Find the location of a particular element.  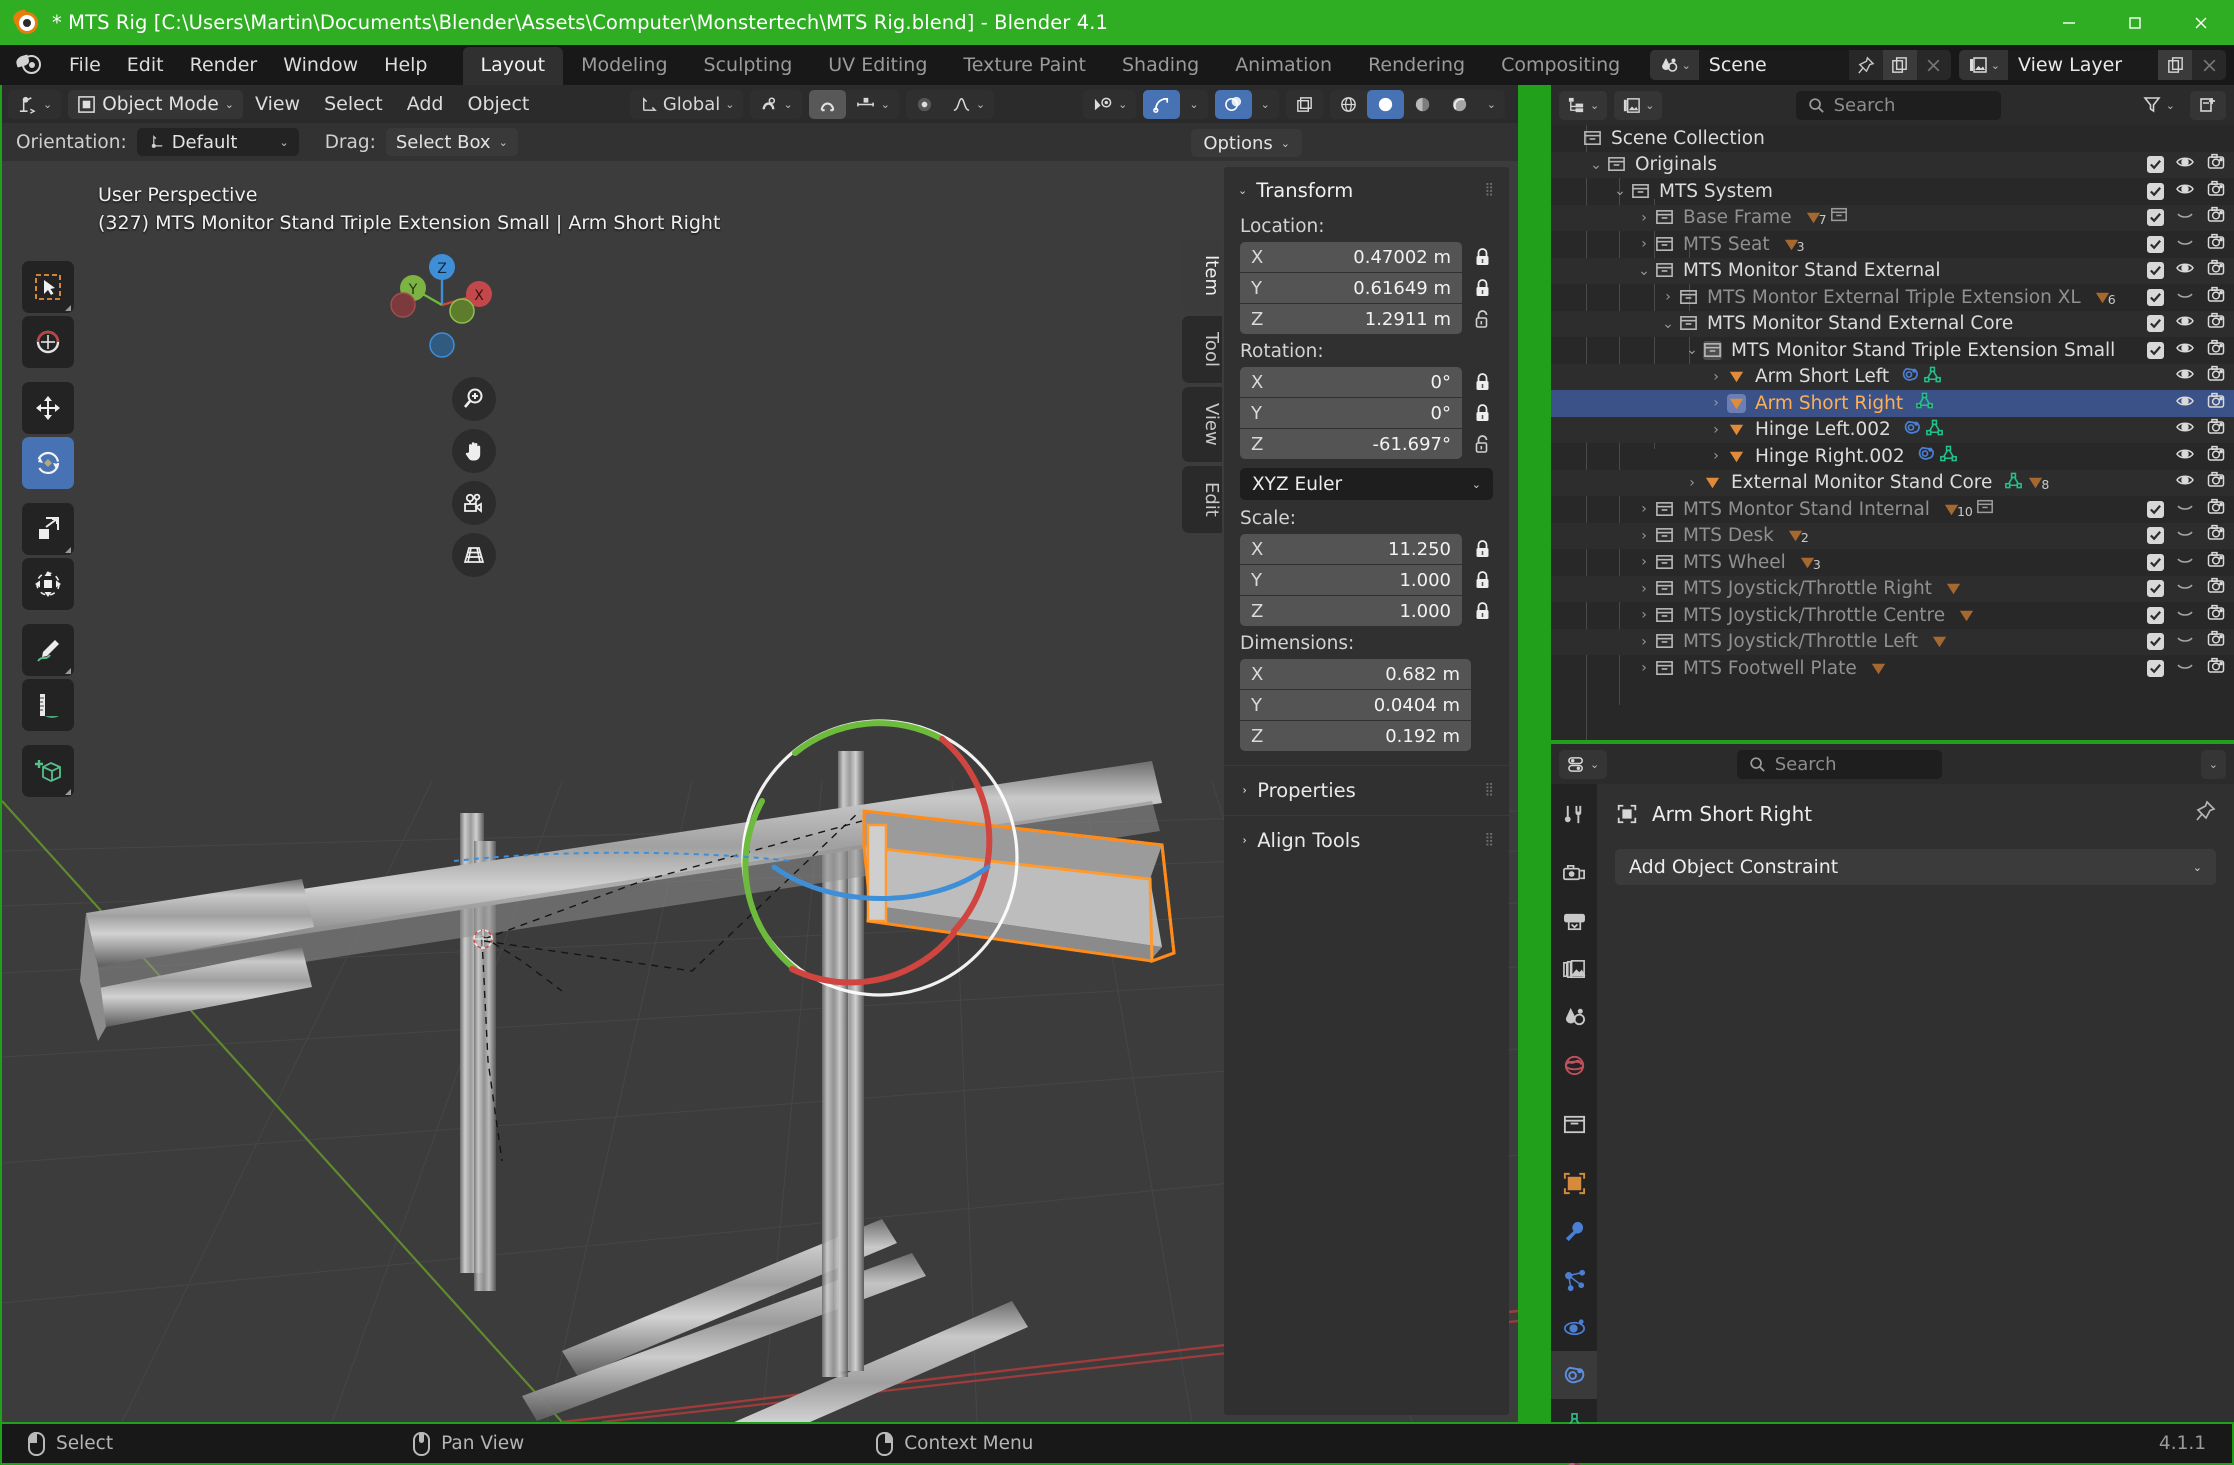

new-view-layer-icon is located at coordinates (2175, 65).